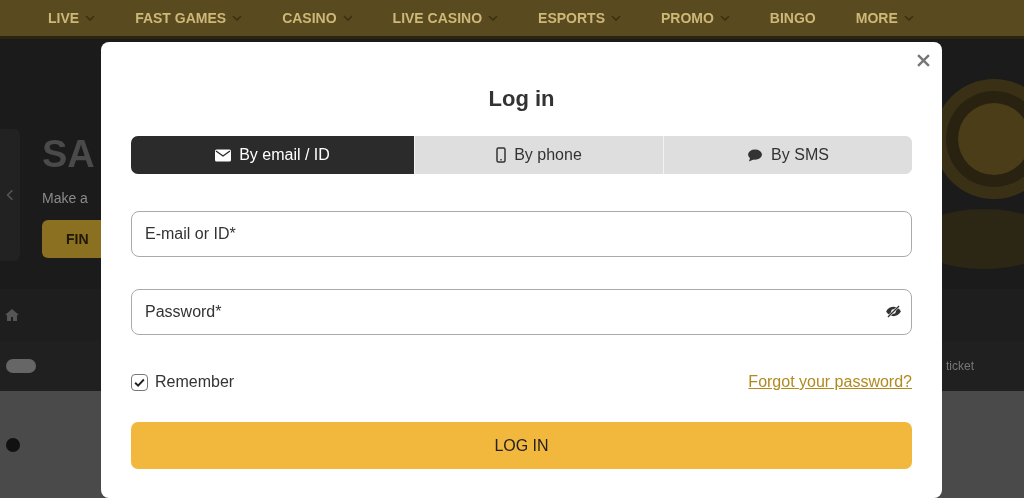 This screenshot has height=498, width=1024. I want to click on toggle-switch, so click(21, 366).